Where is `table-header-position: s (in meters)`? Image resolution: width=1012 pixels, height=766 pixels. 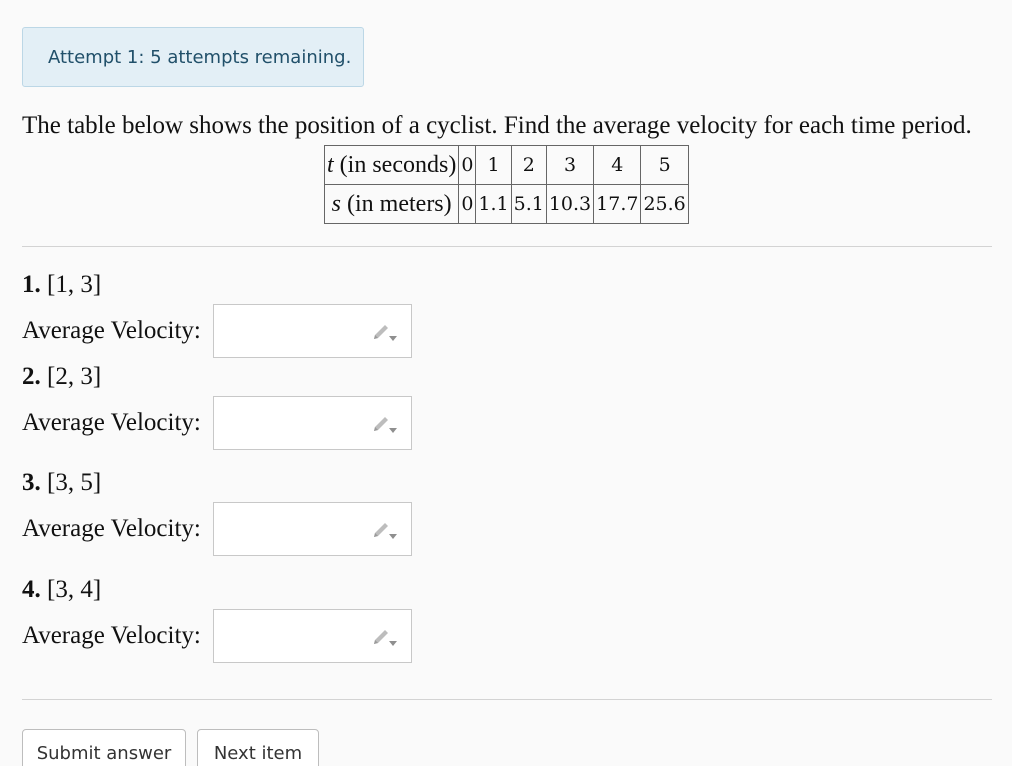 table-header-position: s (in meters) is located at coordinates (391, 204).